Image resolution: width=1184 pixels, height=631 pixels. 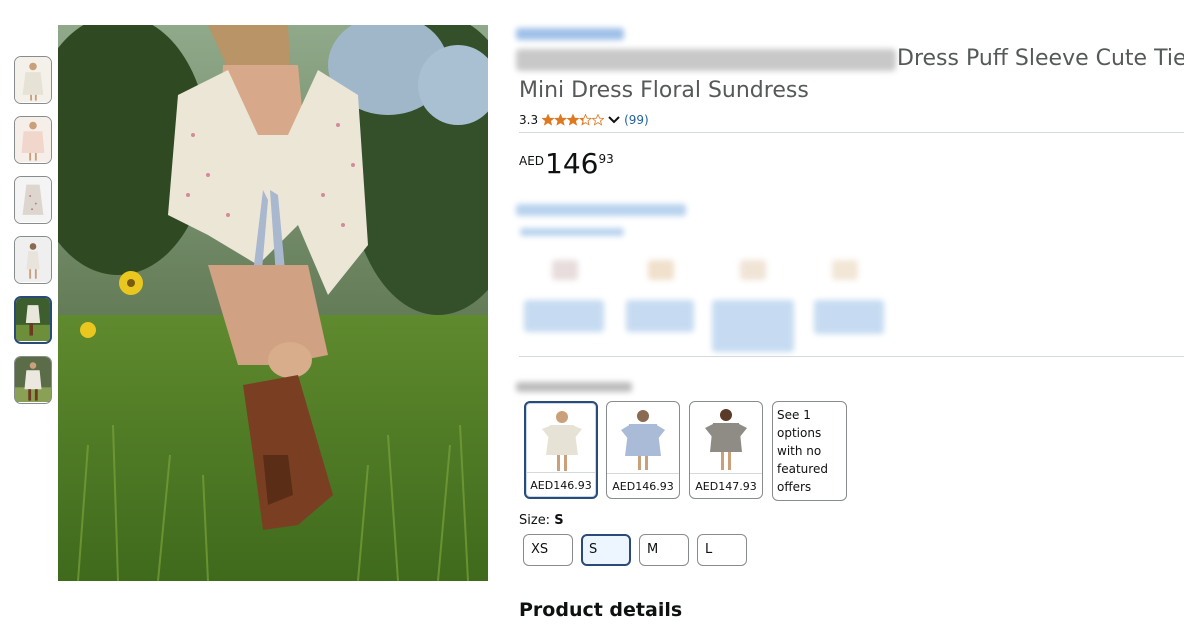 What do you see at coordinates (535, 520) in the screenshot?
I see `size-label: Size:` at bounding box center [535, 520].